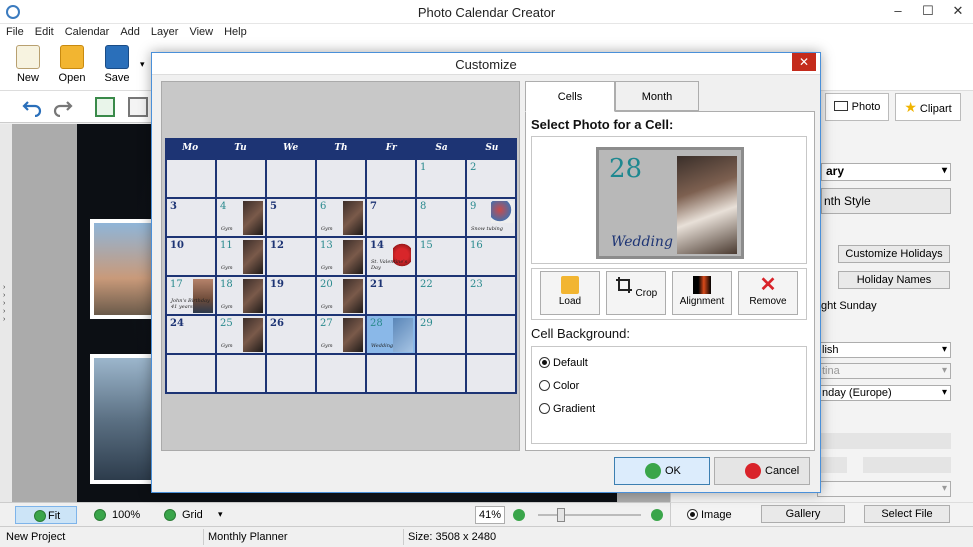 The height and width of the screenshot is (547, 973). What do you see at coordinates (46, 515) in the screenshot?
I see `fit-button: Fit` at bounding box center [46, 515].